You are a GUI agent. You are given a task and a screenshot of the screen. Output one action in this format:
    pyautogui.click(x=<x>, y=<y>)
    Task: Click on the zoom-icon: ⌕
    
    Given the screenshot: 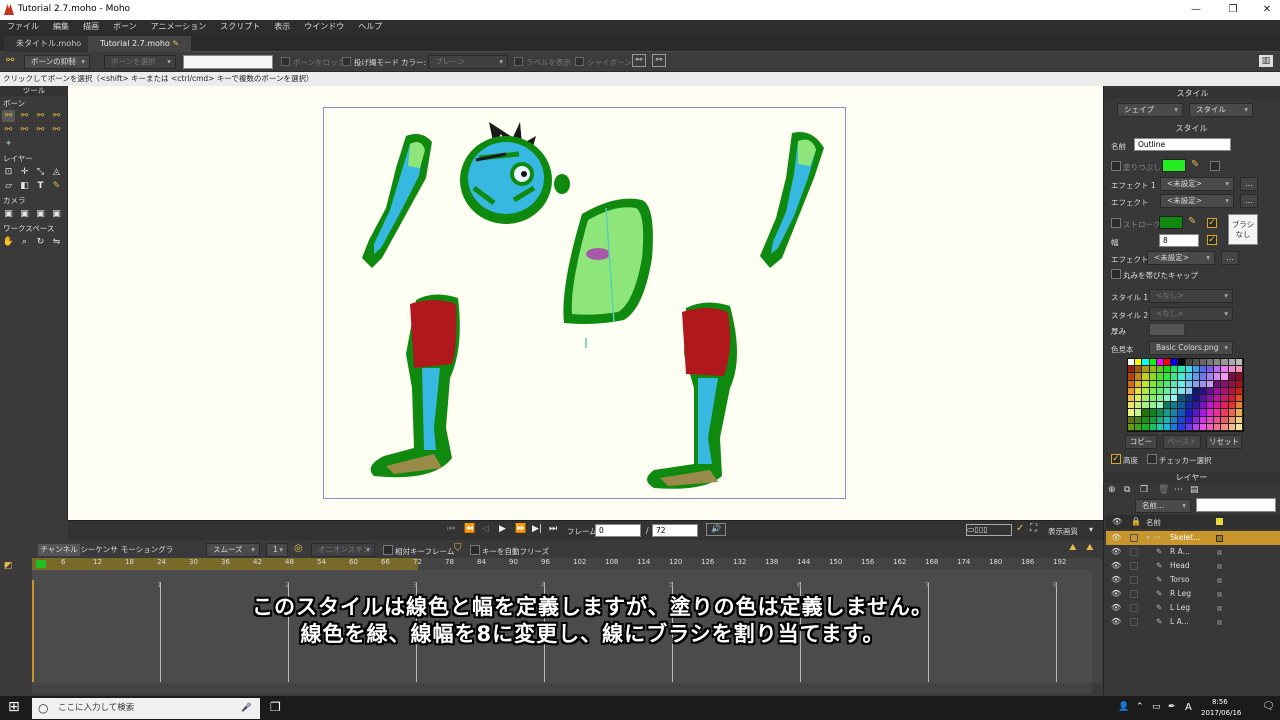 What is the action you would take?
    pyautogui.click(x=24, y=242)
    